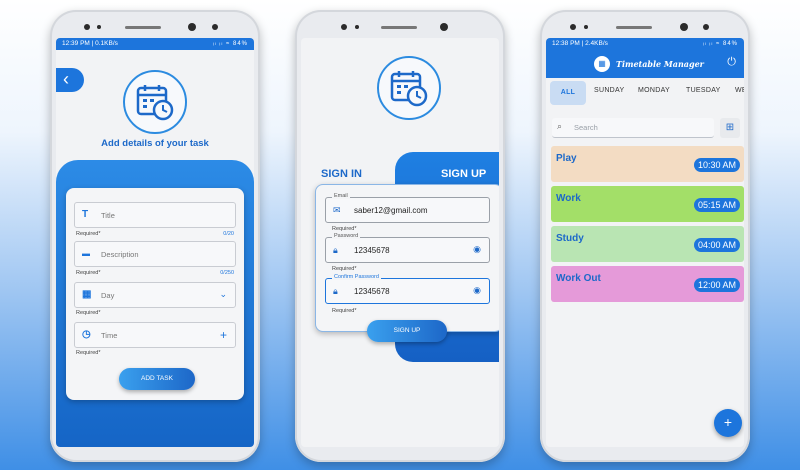 This screenshot has width=800, height=470. What do you see at coordinates (647, 284) in the screenshot?
I see `task-card: Work Out 12:00 AM` at bounding box center [647, 284].